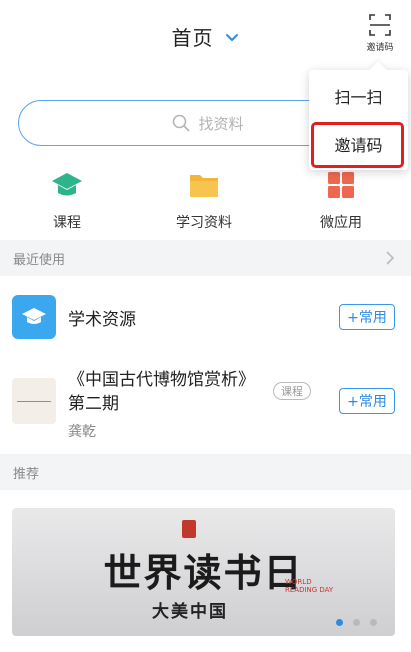 The image size is (411, 652). Describe the element at coordinates (67, 185) in the screenshot. I see `course-icon` at that location.